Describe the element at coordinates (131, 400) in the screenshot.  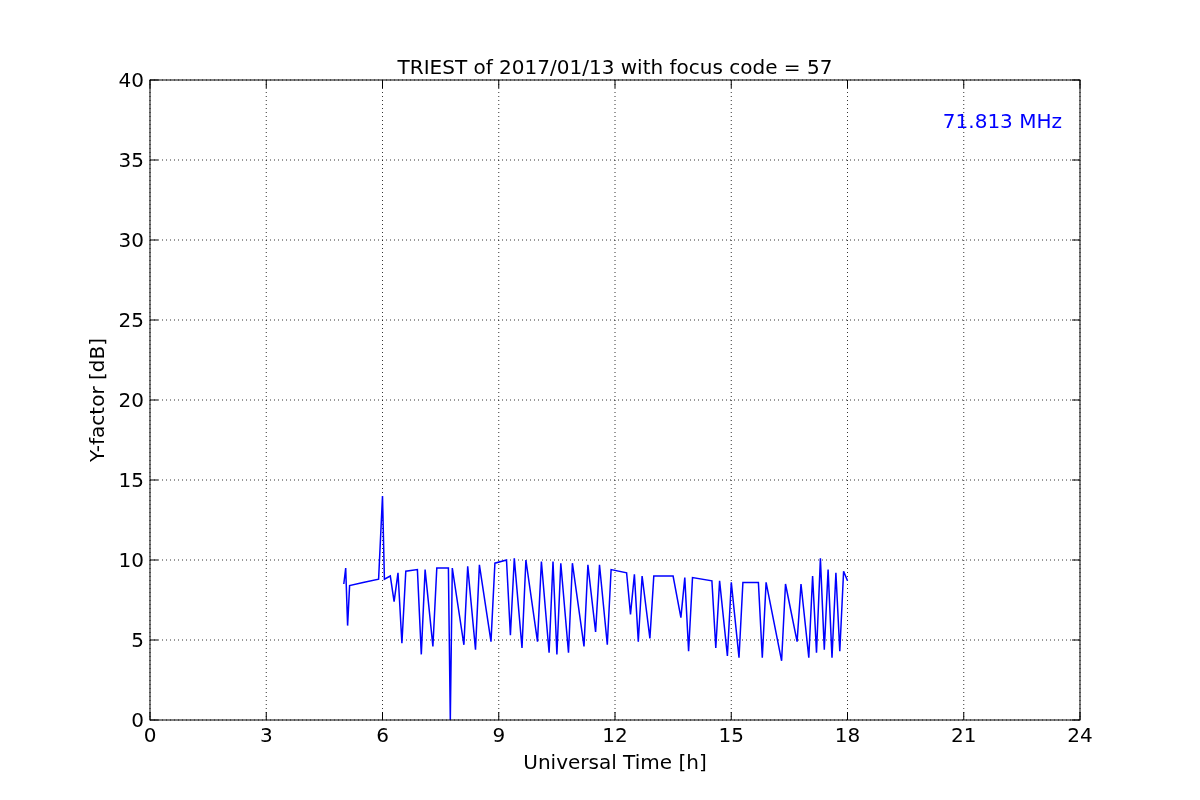
I see `y-tick-label: 20` at that location.